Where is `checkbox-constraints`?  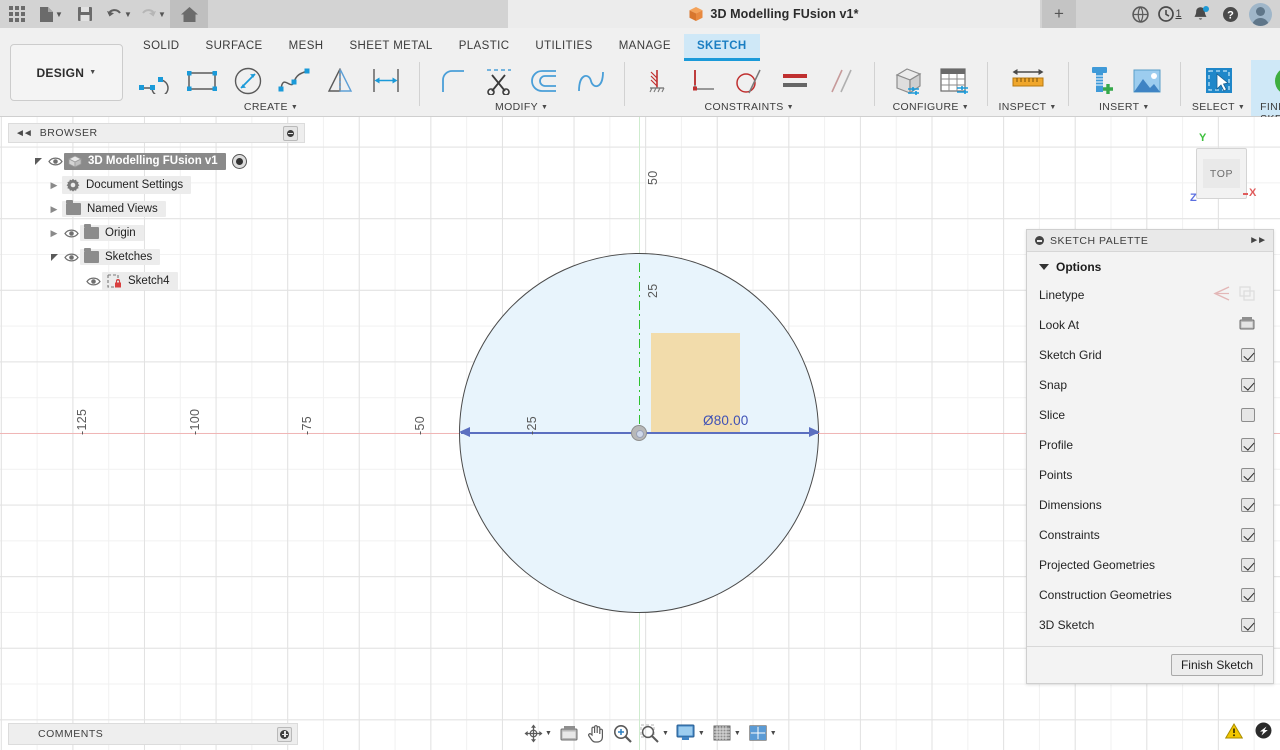 checkbox-constraints is located at coordinates (1248, 535).